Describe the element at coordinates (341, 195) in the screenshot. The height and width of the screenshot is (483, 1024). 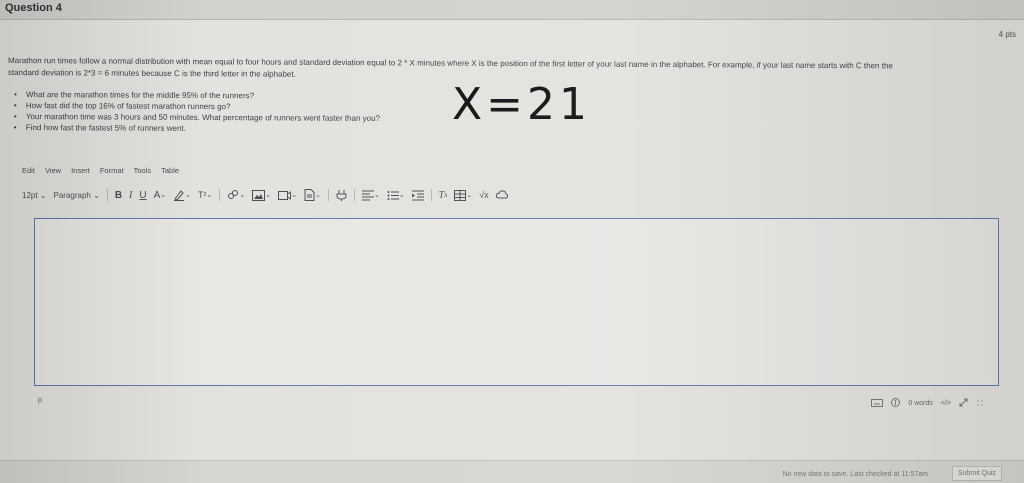
I see `plugin-icon` at that location.